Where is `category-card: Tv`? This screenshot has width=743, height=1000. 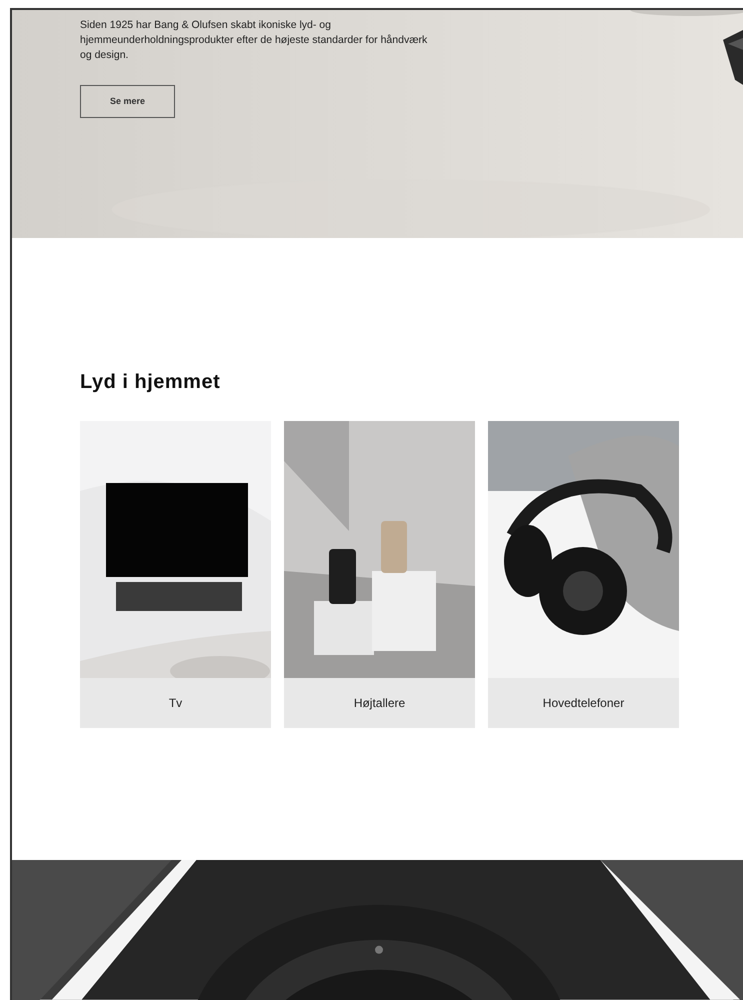
category-card: Tv is located at coordinates (175, 574).